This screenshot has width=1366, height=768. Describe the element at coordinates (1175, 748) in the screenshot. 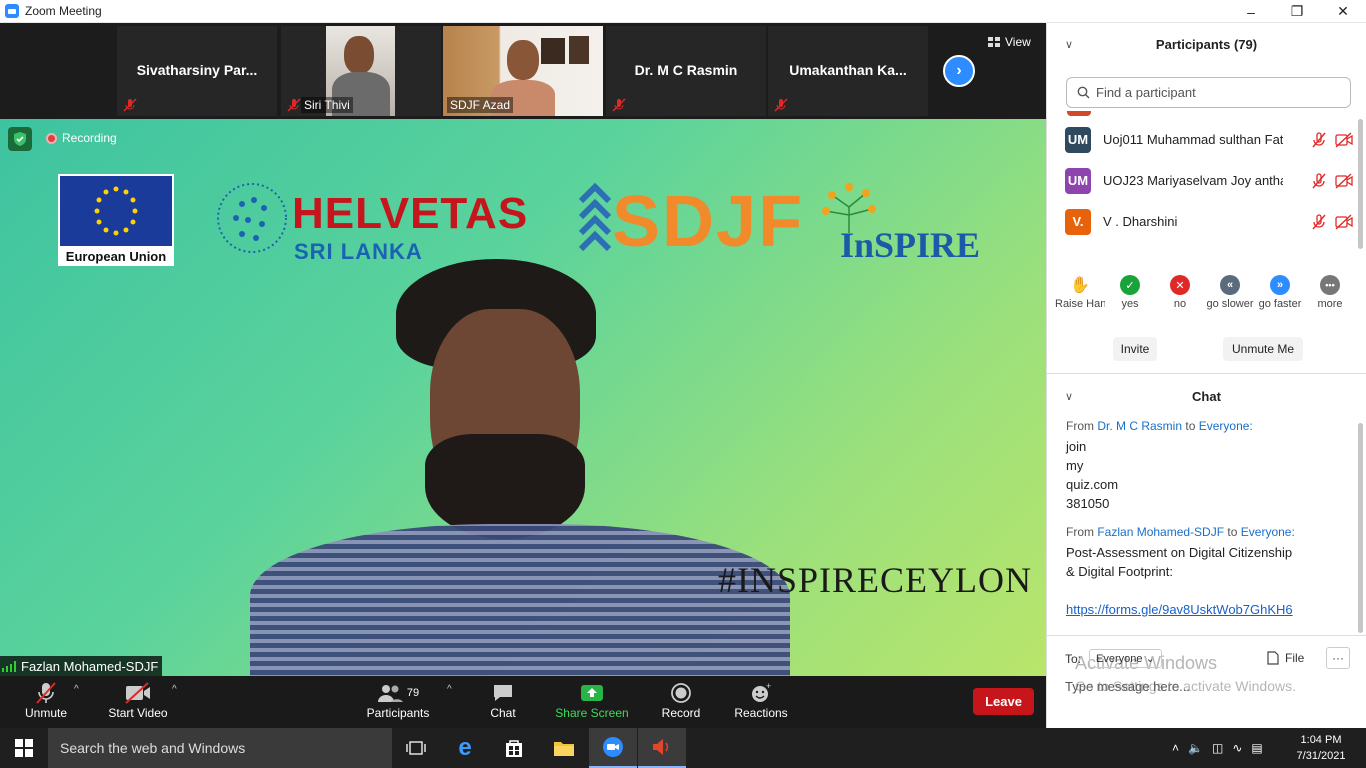

I see `chevron-up-icon: ˄` at that location.